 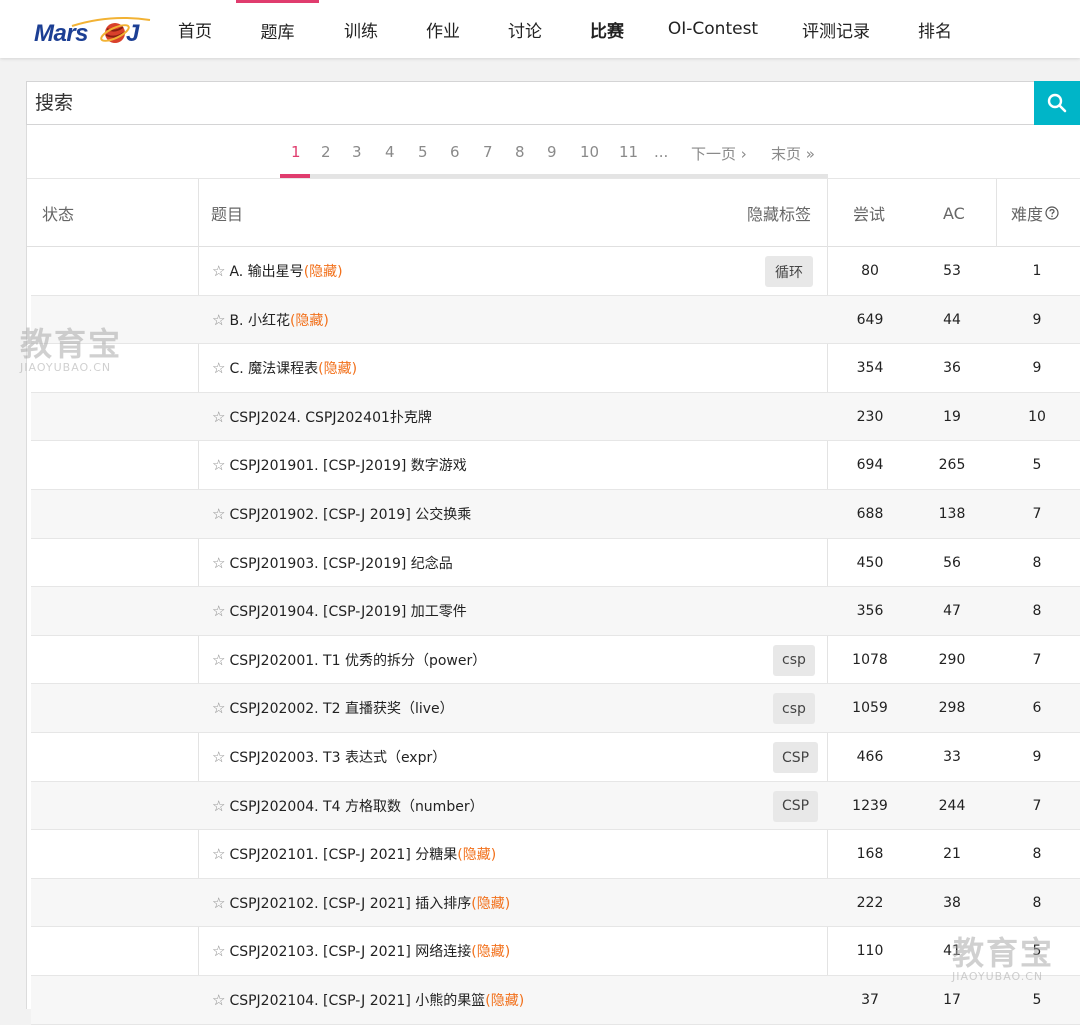 What do you see at coordinates (836, 29) in the screenshot?
I see `nav-records: 评测记录` at bounding box center [836, 29].